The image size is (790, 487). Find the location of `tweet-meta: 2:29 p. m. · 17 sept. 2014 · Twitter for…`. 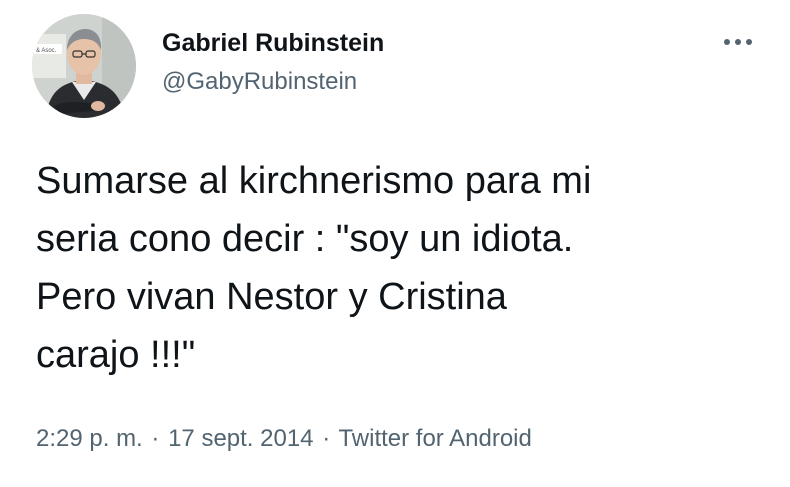

tweet-meta: 2:29 p. m. · 17 sept. 2014 · Twitter for… is located at coordinates (284, 439).